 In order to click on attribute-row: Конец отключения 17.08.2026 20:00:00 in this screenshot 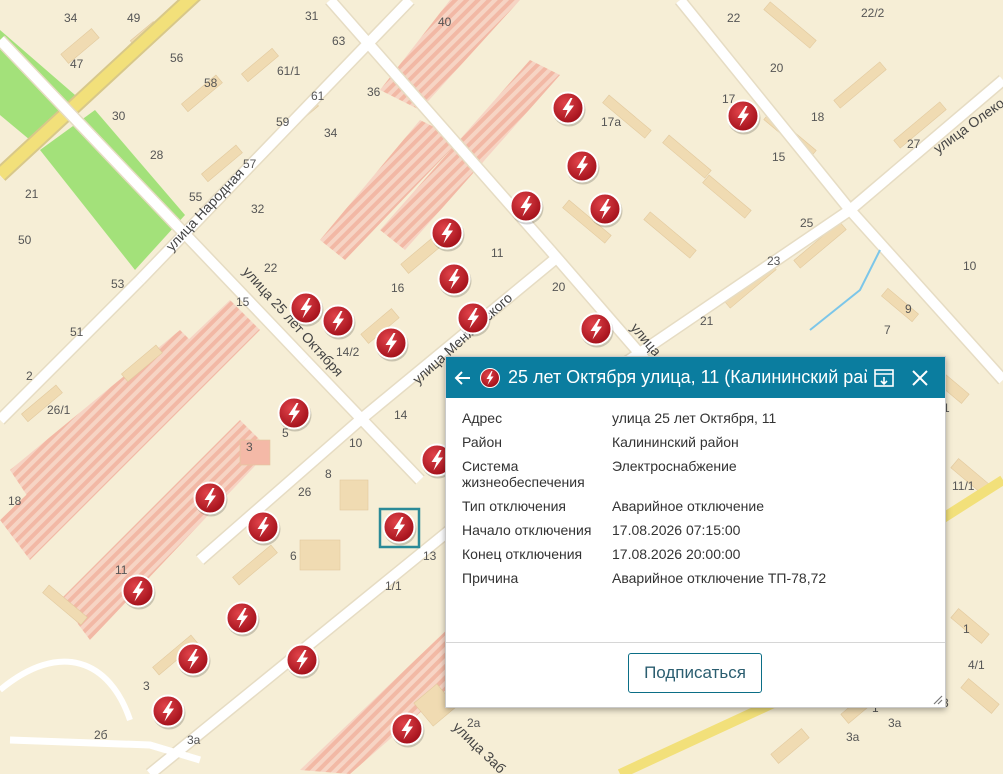, I will do `click(695, 554)`.